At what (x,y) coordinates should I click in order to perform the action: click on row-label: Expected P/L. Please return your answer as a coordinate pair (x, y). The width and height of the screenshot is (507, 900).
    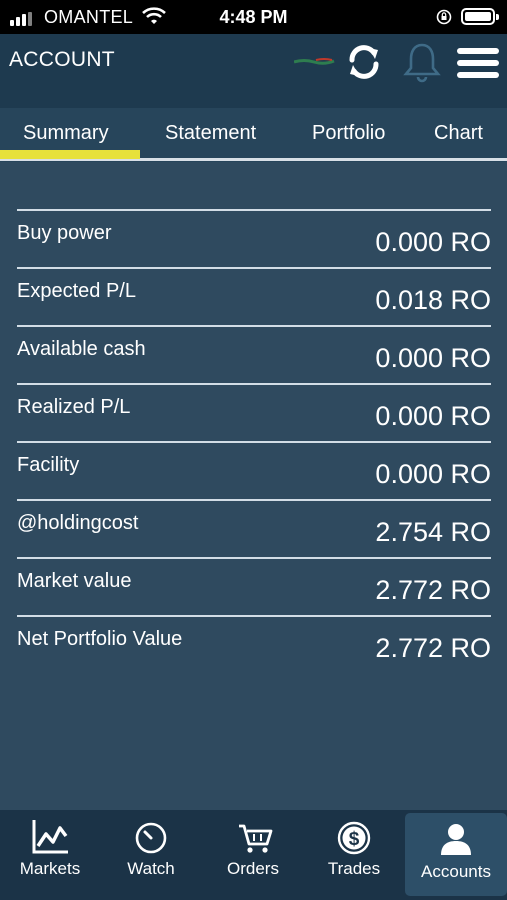
    Looking at the image, I should click on (76, 291).